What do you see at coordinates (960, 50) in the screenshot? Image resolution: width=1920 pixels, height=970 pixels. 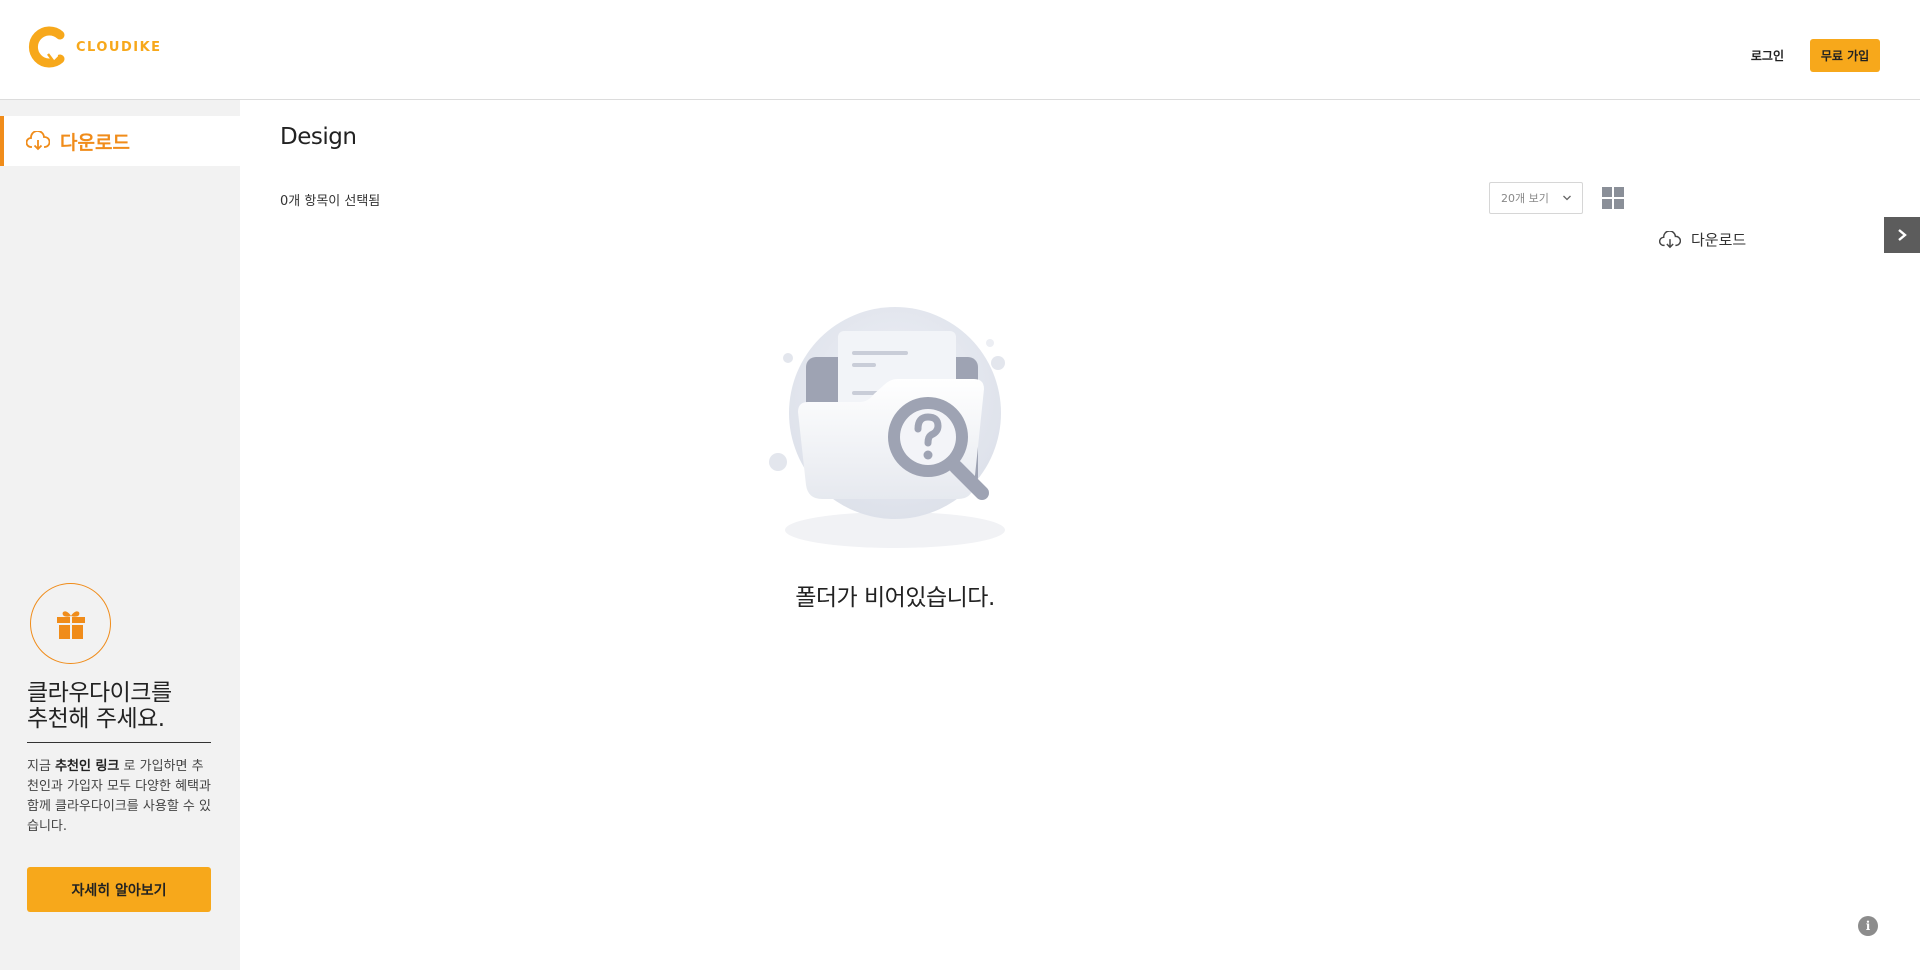 I see `top-header: CLOUDIKE 로그인 무료 가입` at bounding box center [960, 50].